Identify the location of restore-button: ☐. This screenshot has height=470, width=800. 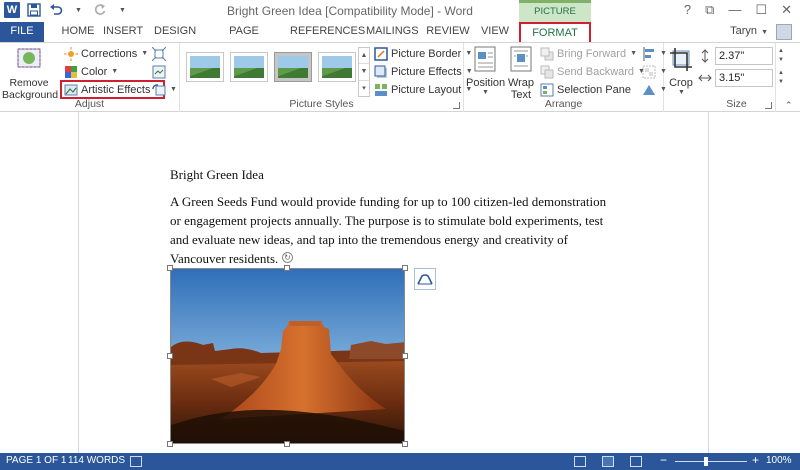
(761, 10).